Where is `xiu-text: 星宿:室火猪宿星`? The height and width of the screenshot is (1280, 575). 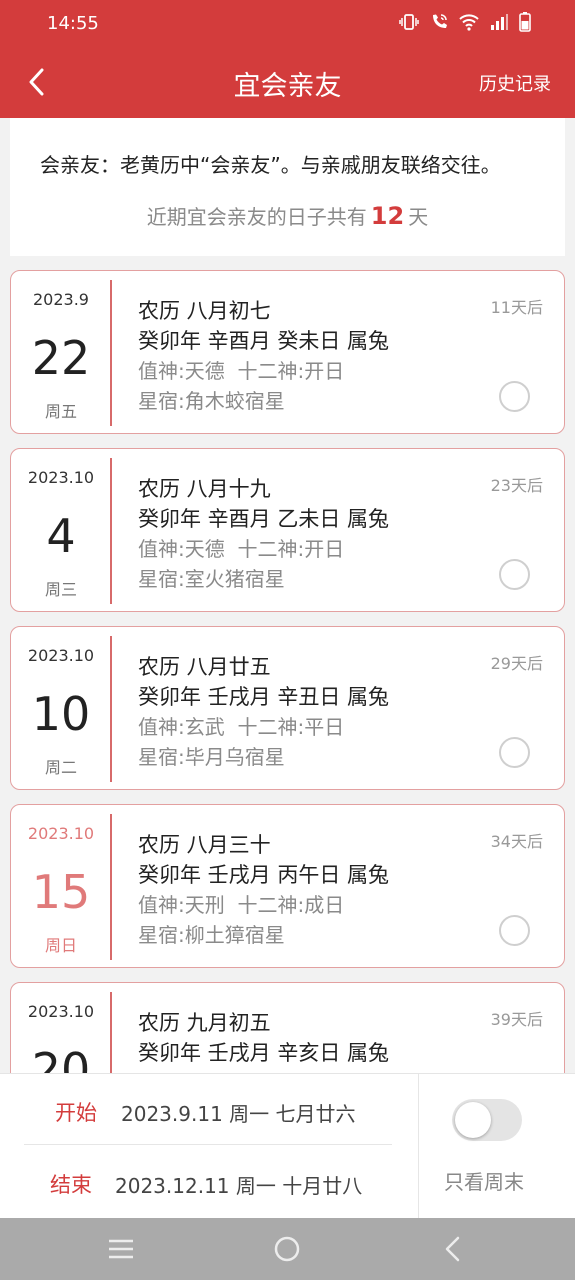
xiu-text: 星宿:室火猪宿星 is located at coordinates (211, 579).